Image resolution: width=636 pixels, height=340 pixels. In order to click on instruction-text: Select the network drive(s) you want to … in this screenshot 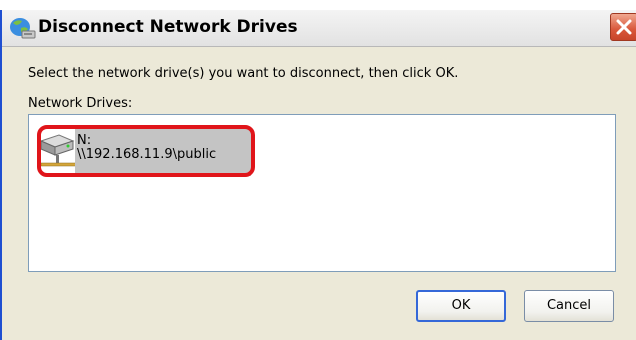, I will do `click(243, 73)`.